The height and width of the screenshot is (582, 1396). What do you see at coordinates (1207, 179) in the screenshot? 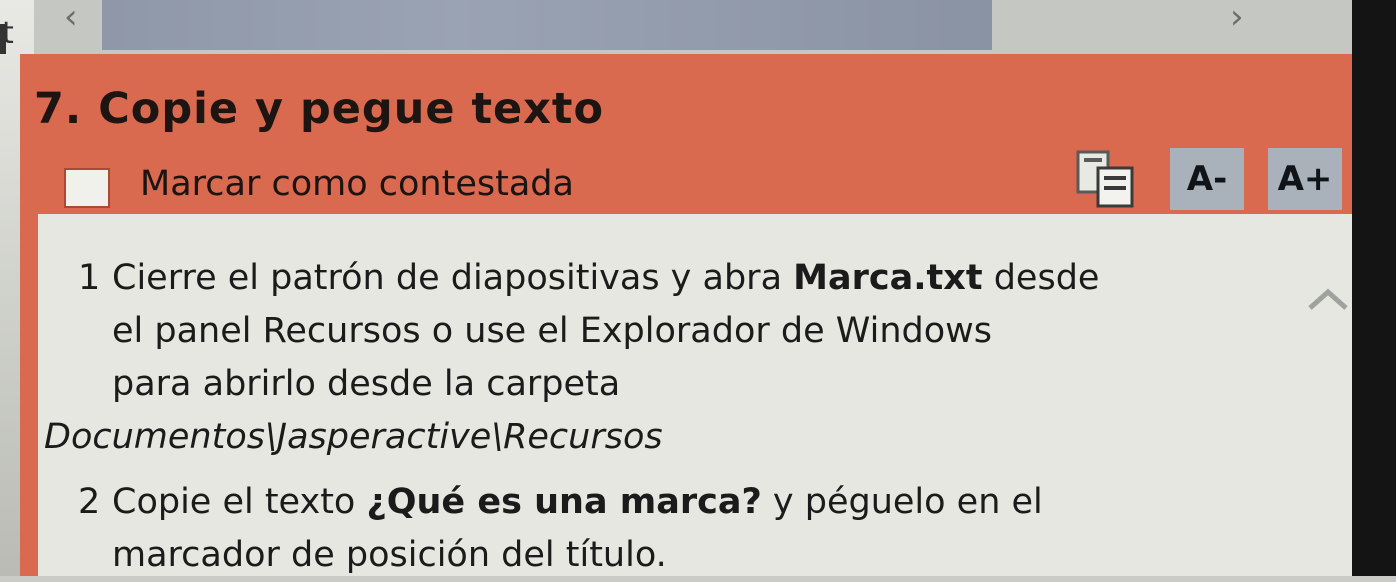
I see `font-decrease-button: A-` at bounding box center [1207, 179].